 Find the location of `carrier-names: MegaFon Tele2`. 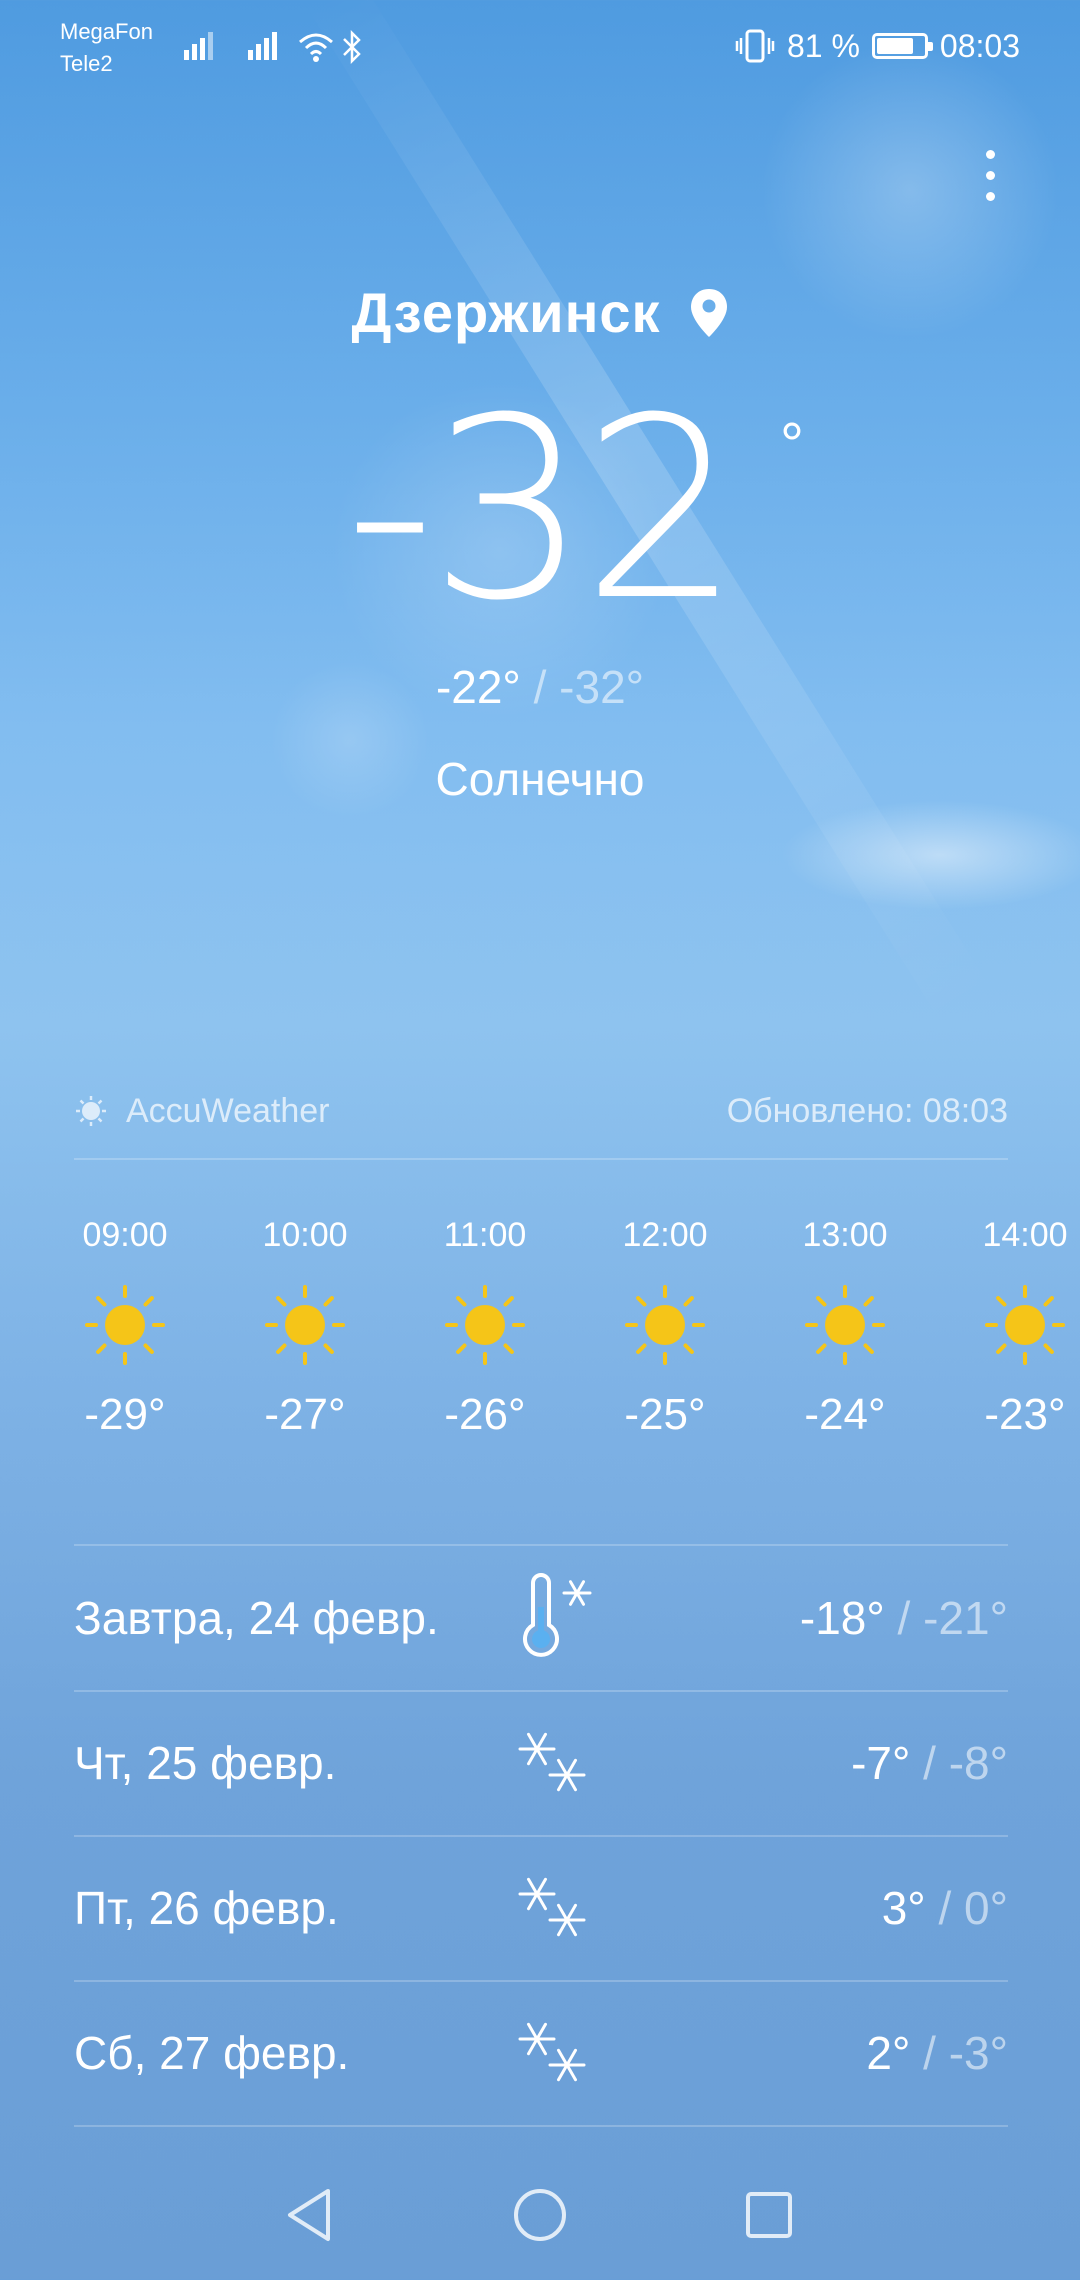

carrier-names: MegaFon Tele2 is located at coordinates (106, 48).